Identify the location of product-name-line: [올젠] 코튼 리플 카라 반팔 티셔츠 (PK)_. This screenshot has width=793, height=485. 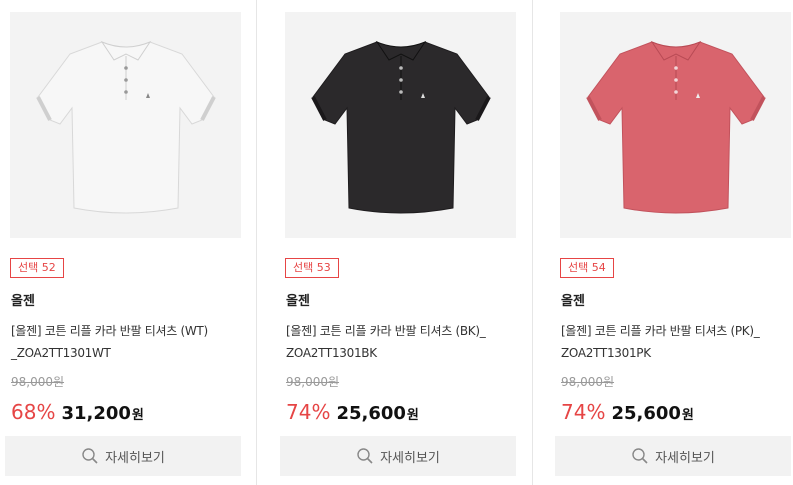
(660, 331).